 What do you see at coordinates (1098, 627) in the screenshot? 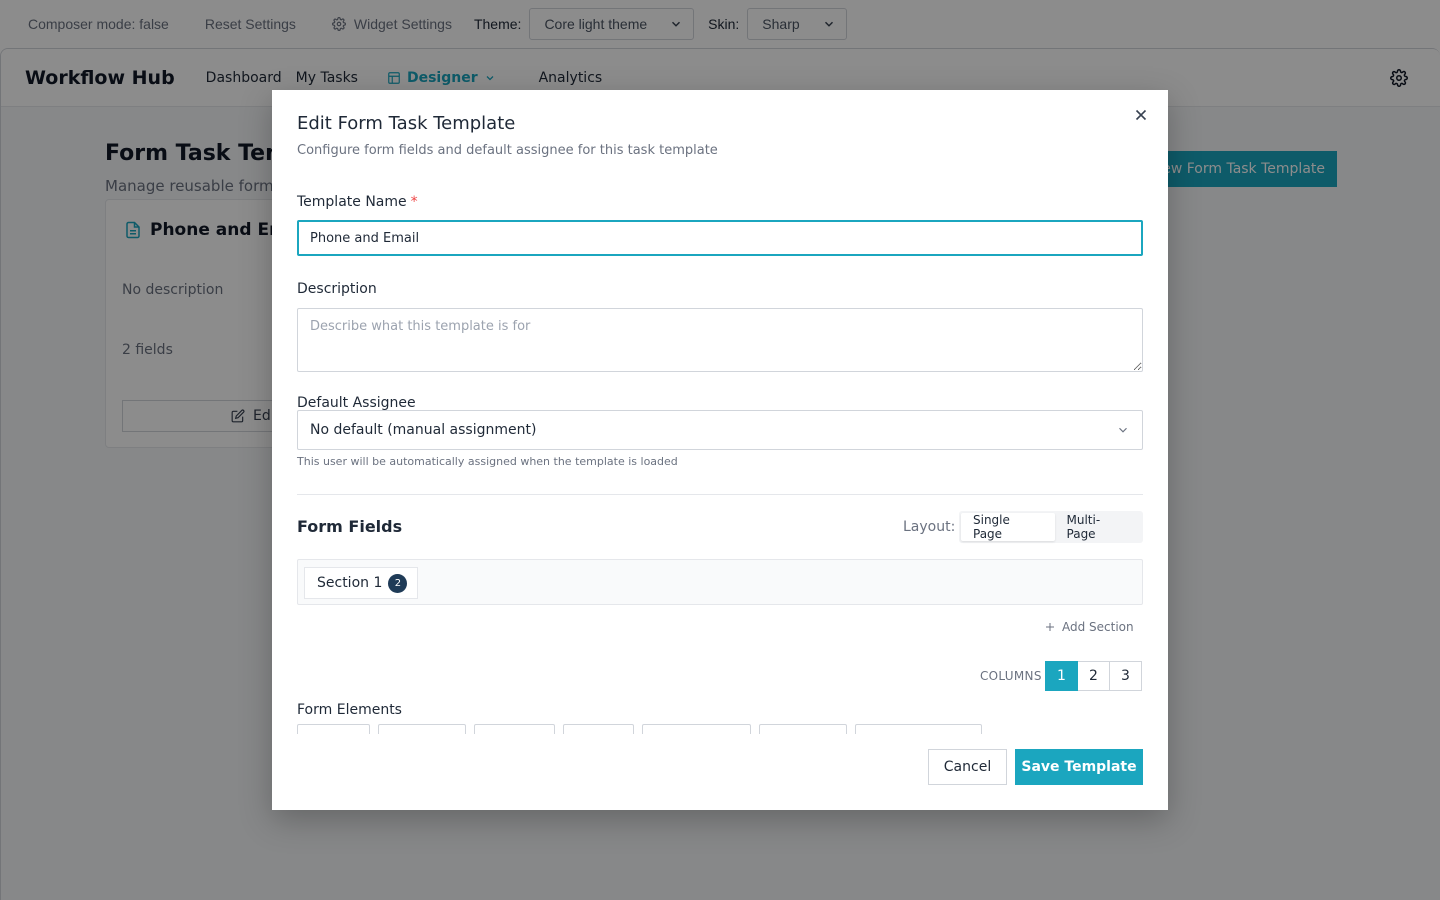
I see `add-section-label: Add Section` at bounding box center [1098, 627].